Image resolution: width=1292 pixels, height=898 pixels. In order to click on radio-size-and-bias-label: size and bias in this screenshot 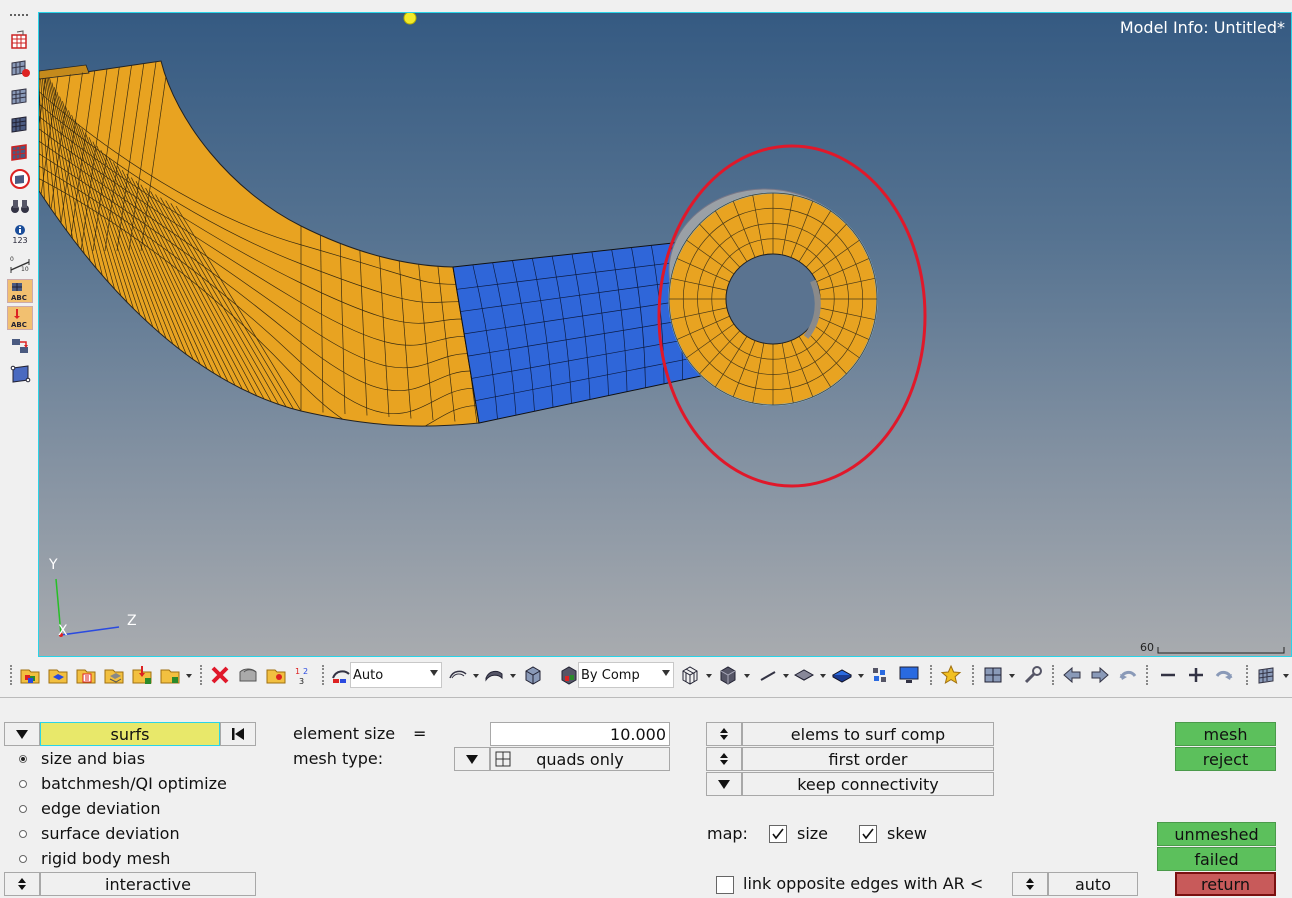, I will do `click(93, 758)`.